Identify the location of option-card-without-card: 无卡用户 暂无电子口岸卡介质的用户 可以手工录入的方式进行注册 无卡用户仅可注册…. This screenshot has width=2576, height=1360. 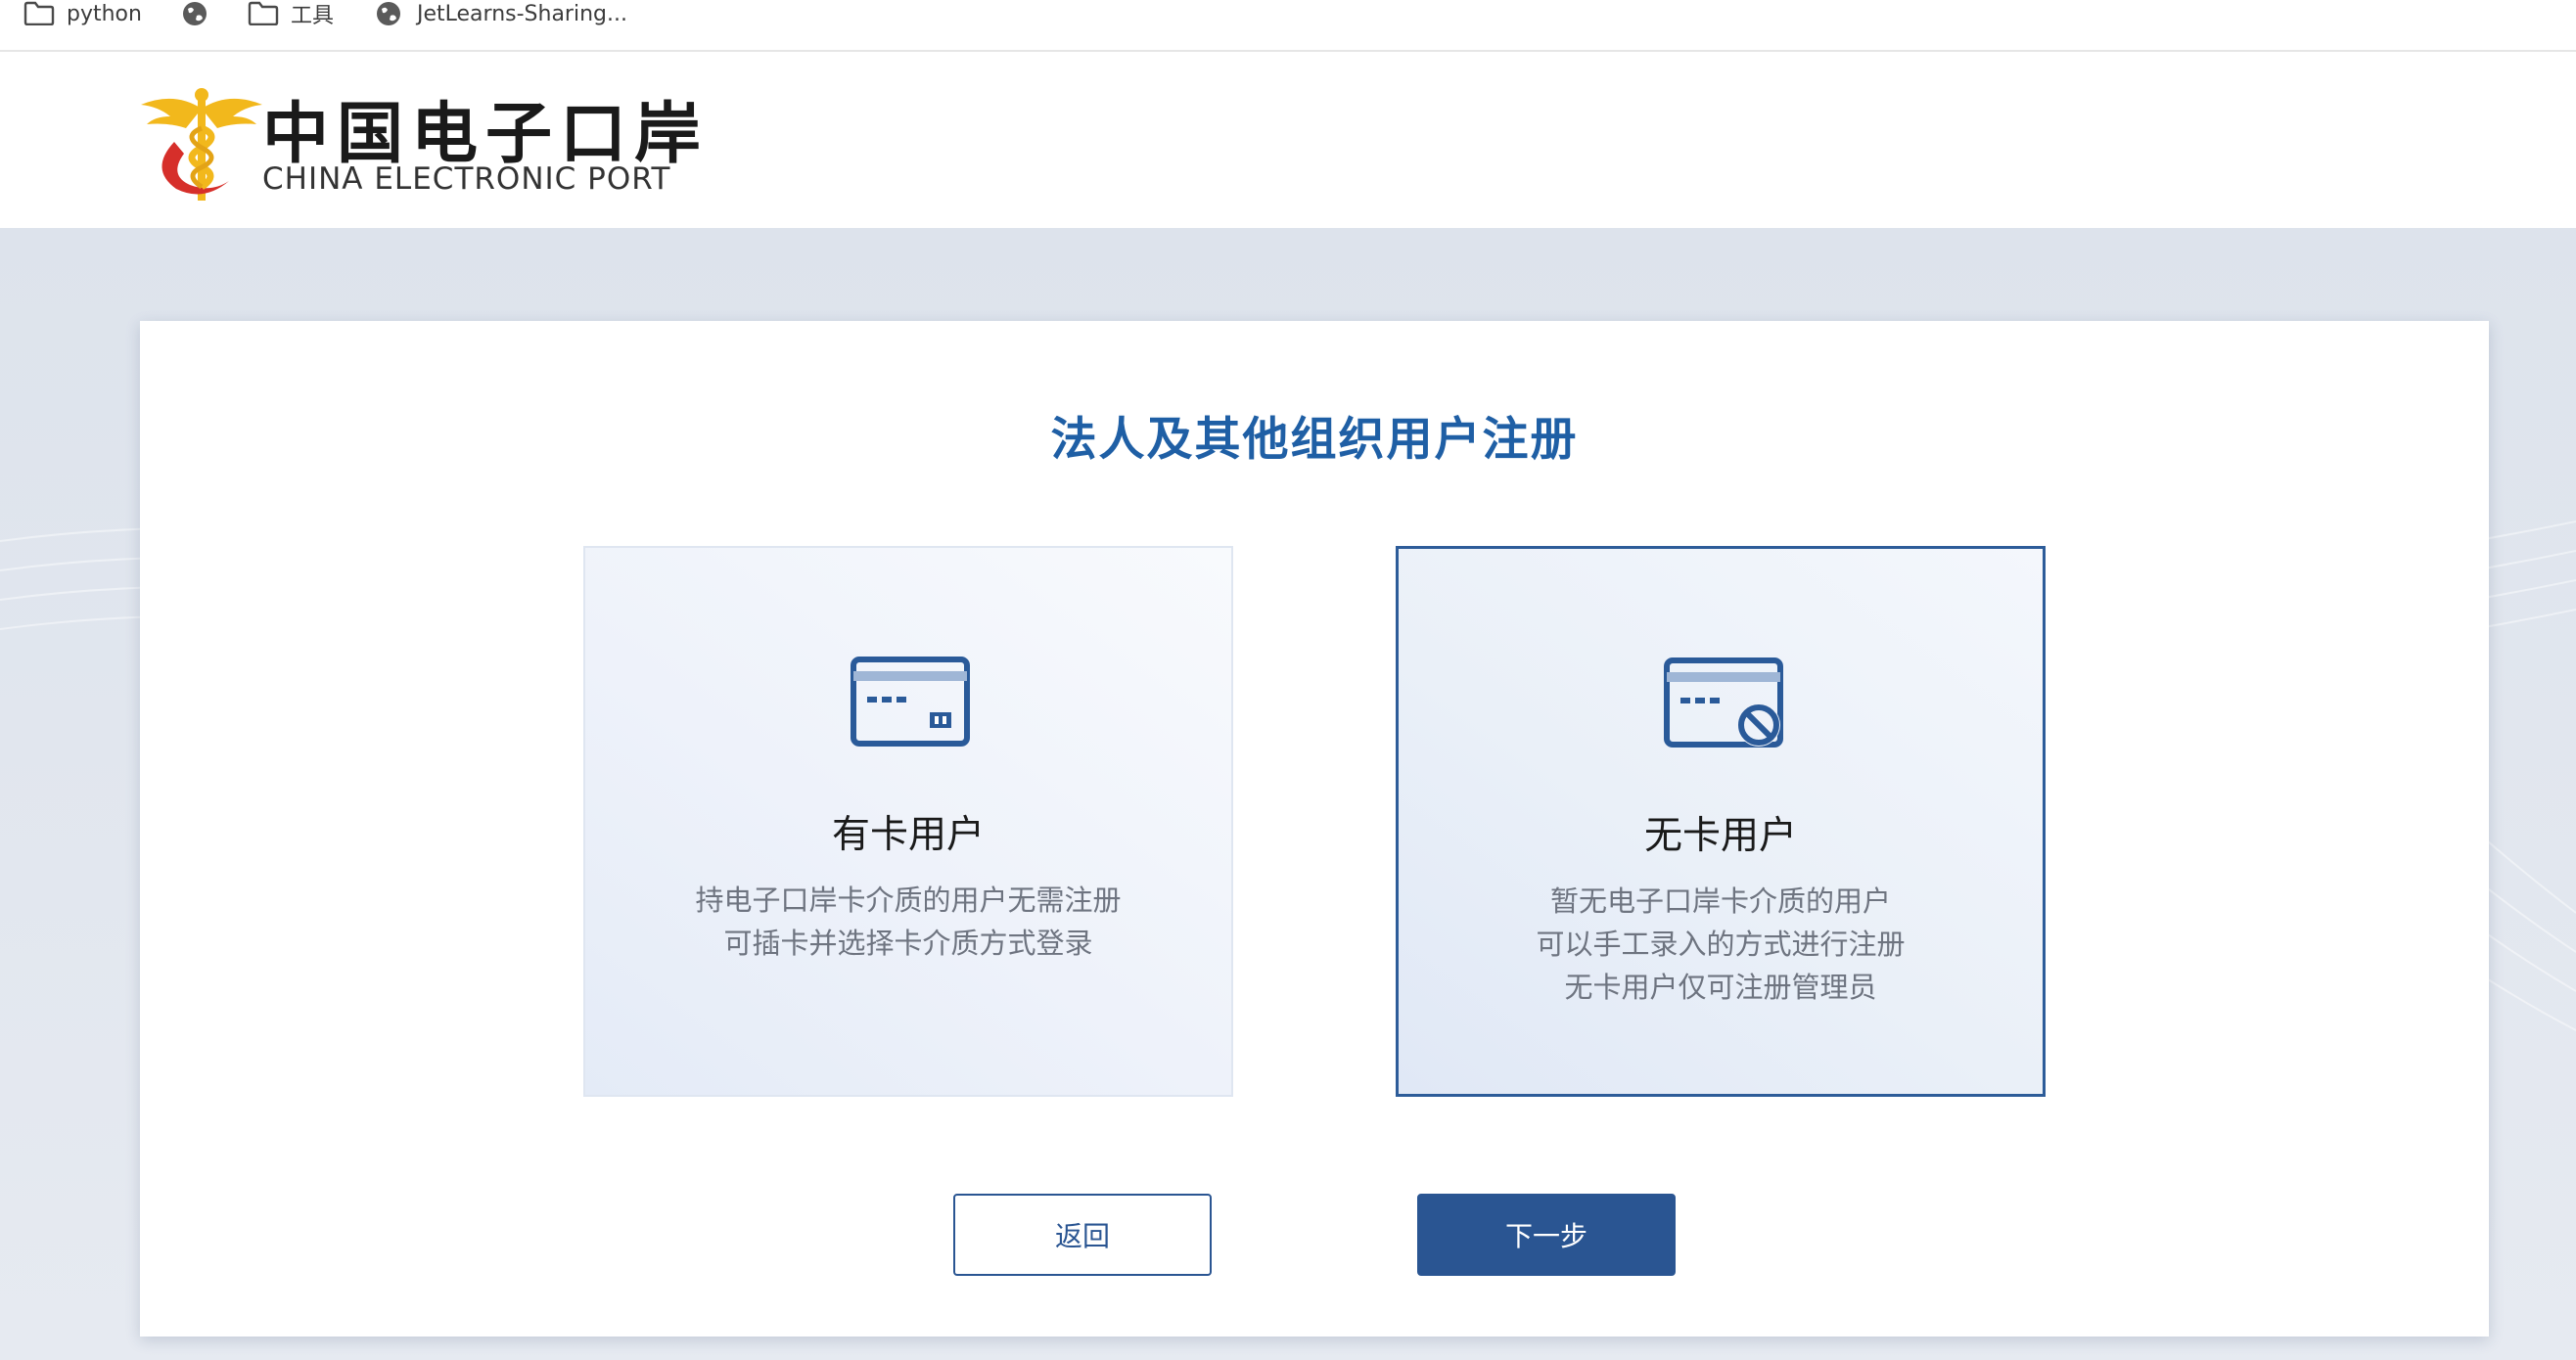
(1721, 821).